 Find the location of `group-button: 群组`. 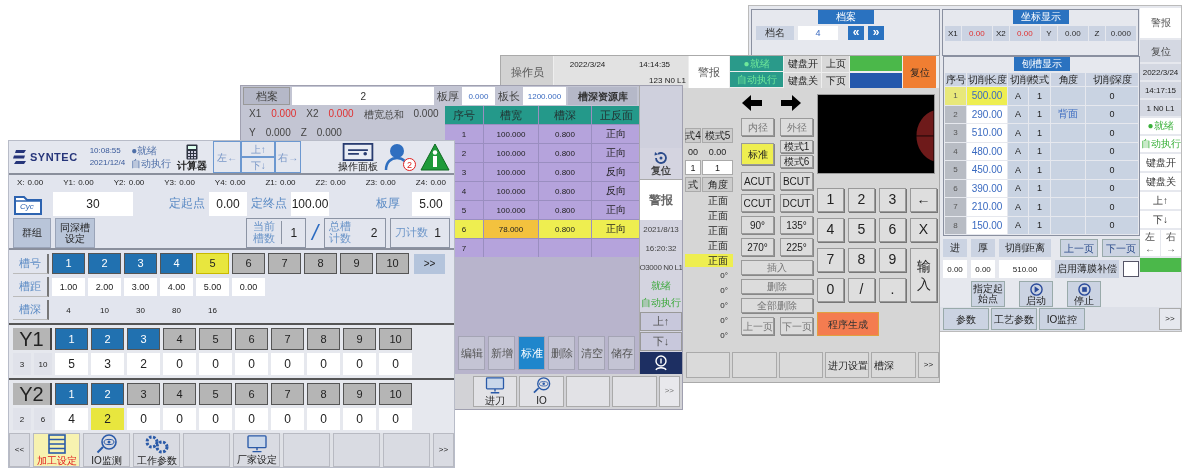

group-button: 群组 is located at coordinates (32, 232).